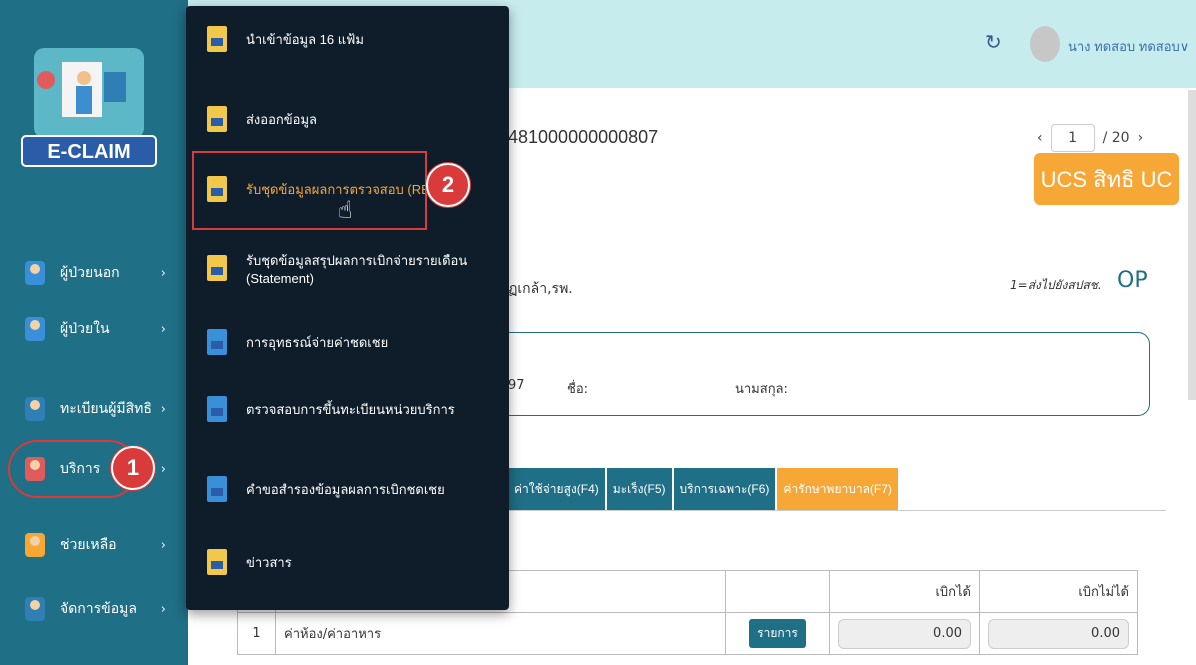 The width and height of the screenshot is (1196, 665). What do you see at coordinates (1141, 138) in the screenshot?
I see `next-page-icon: ›` at bounding box center [1141, 138].